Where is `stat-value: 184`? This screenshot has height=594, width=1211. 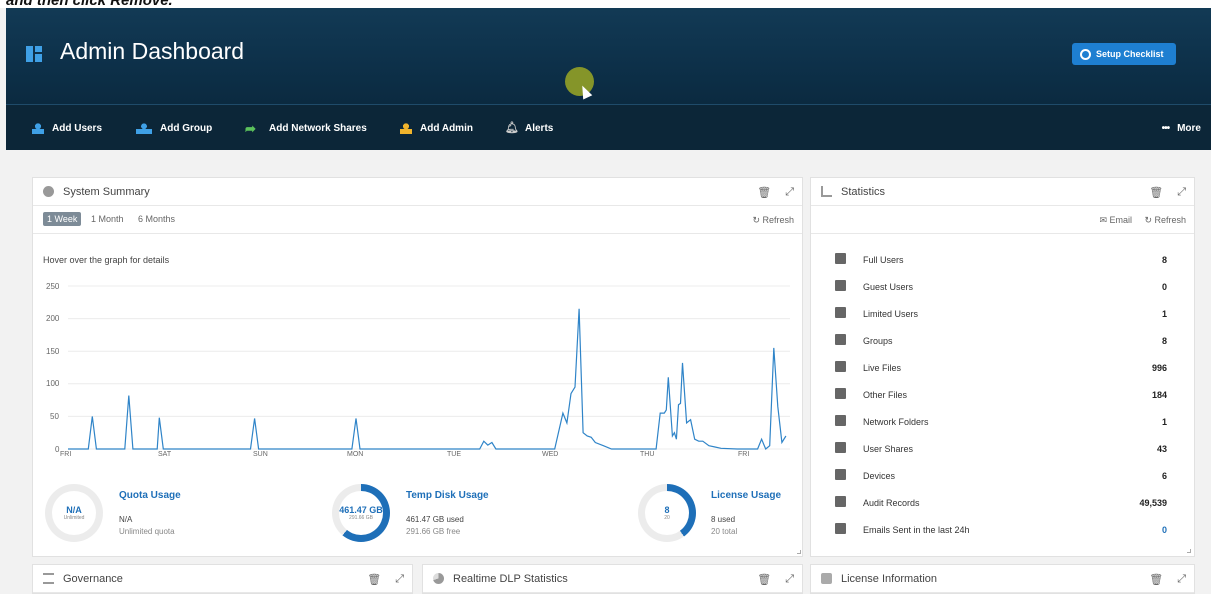
stat-value: 184 is located at coordinates (1159, 395).